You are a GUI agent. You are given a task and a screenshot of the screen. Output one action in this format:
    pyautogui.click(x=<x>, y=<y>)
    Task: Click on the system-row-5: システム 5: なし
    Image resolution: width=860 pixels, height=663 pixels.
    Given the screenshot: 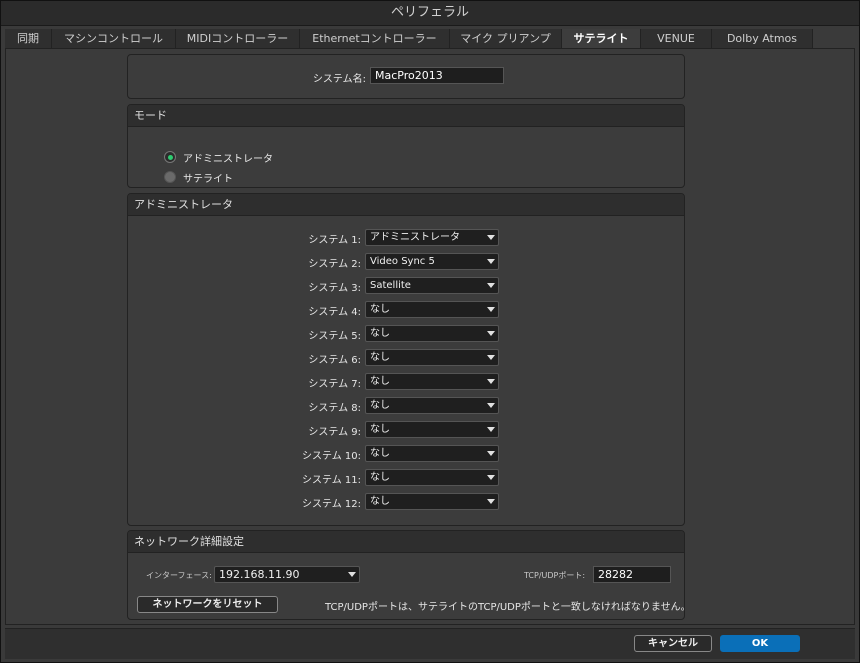 What is the action you would take?
    pyautogui.click(x=406, y=333)
    